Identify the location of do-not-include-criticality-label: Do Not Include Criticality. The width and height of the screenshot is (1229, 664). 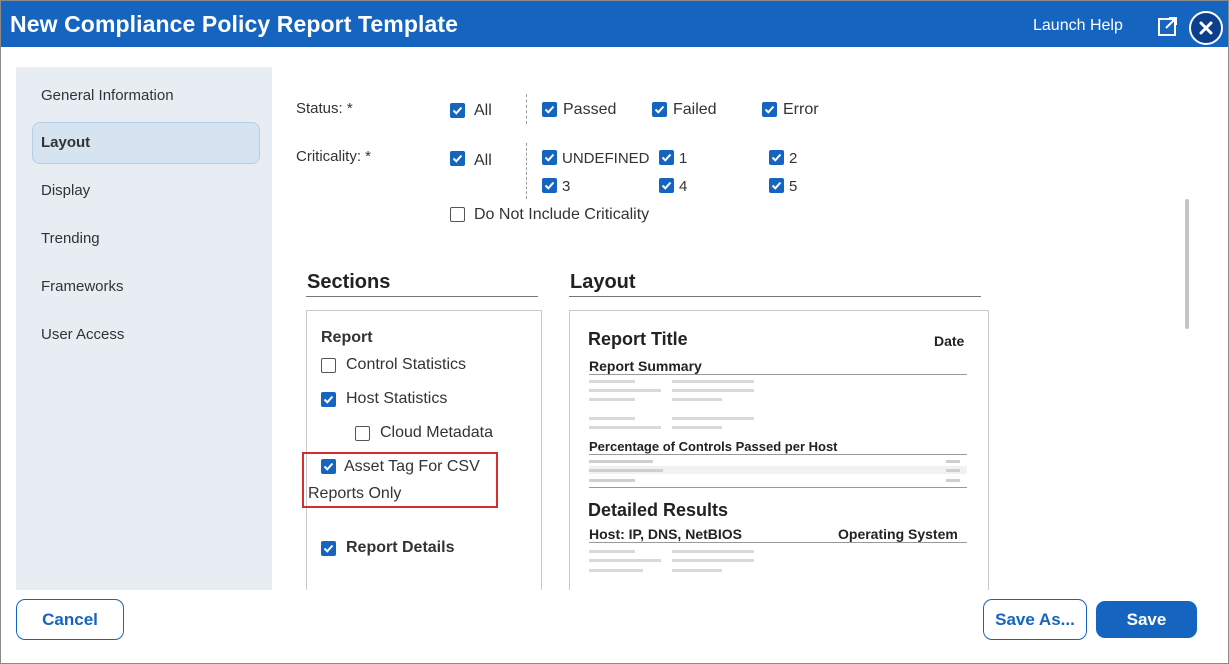
(562, 214).